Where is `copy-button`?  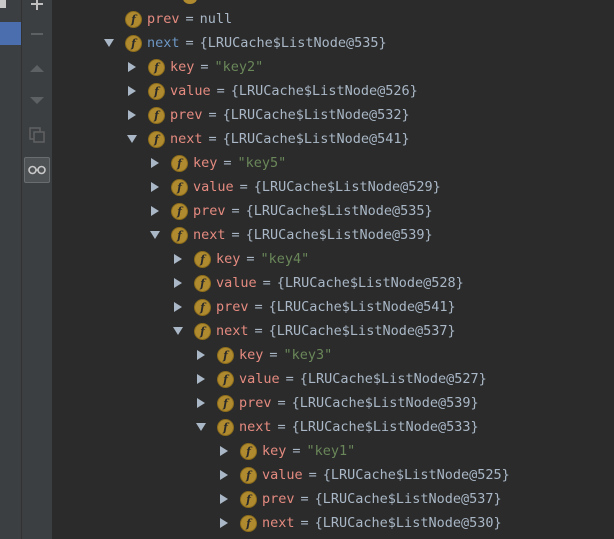
copy-button is located at coordinates (37, 135).